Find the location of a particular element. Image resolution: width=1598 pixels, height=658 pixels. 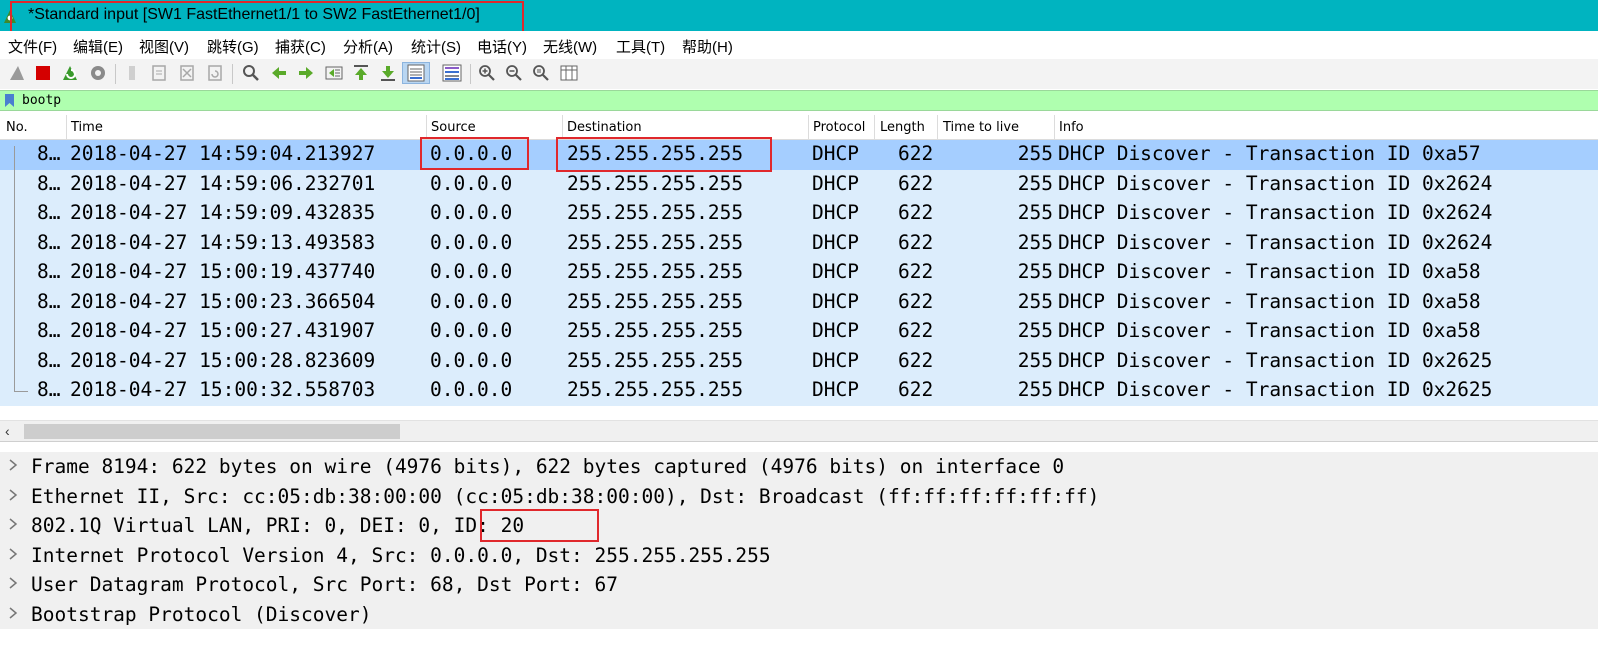

close-file-icon is located at coordinates (187, 73).